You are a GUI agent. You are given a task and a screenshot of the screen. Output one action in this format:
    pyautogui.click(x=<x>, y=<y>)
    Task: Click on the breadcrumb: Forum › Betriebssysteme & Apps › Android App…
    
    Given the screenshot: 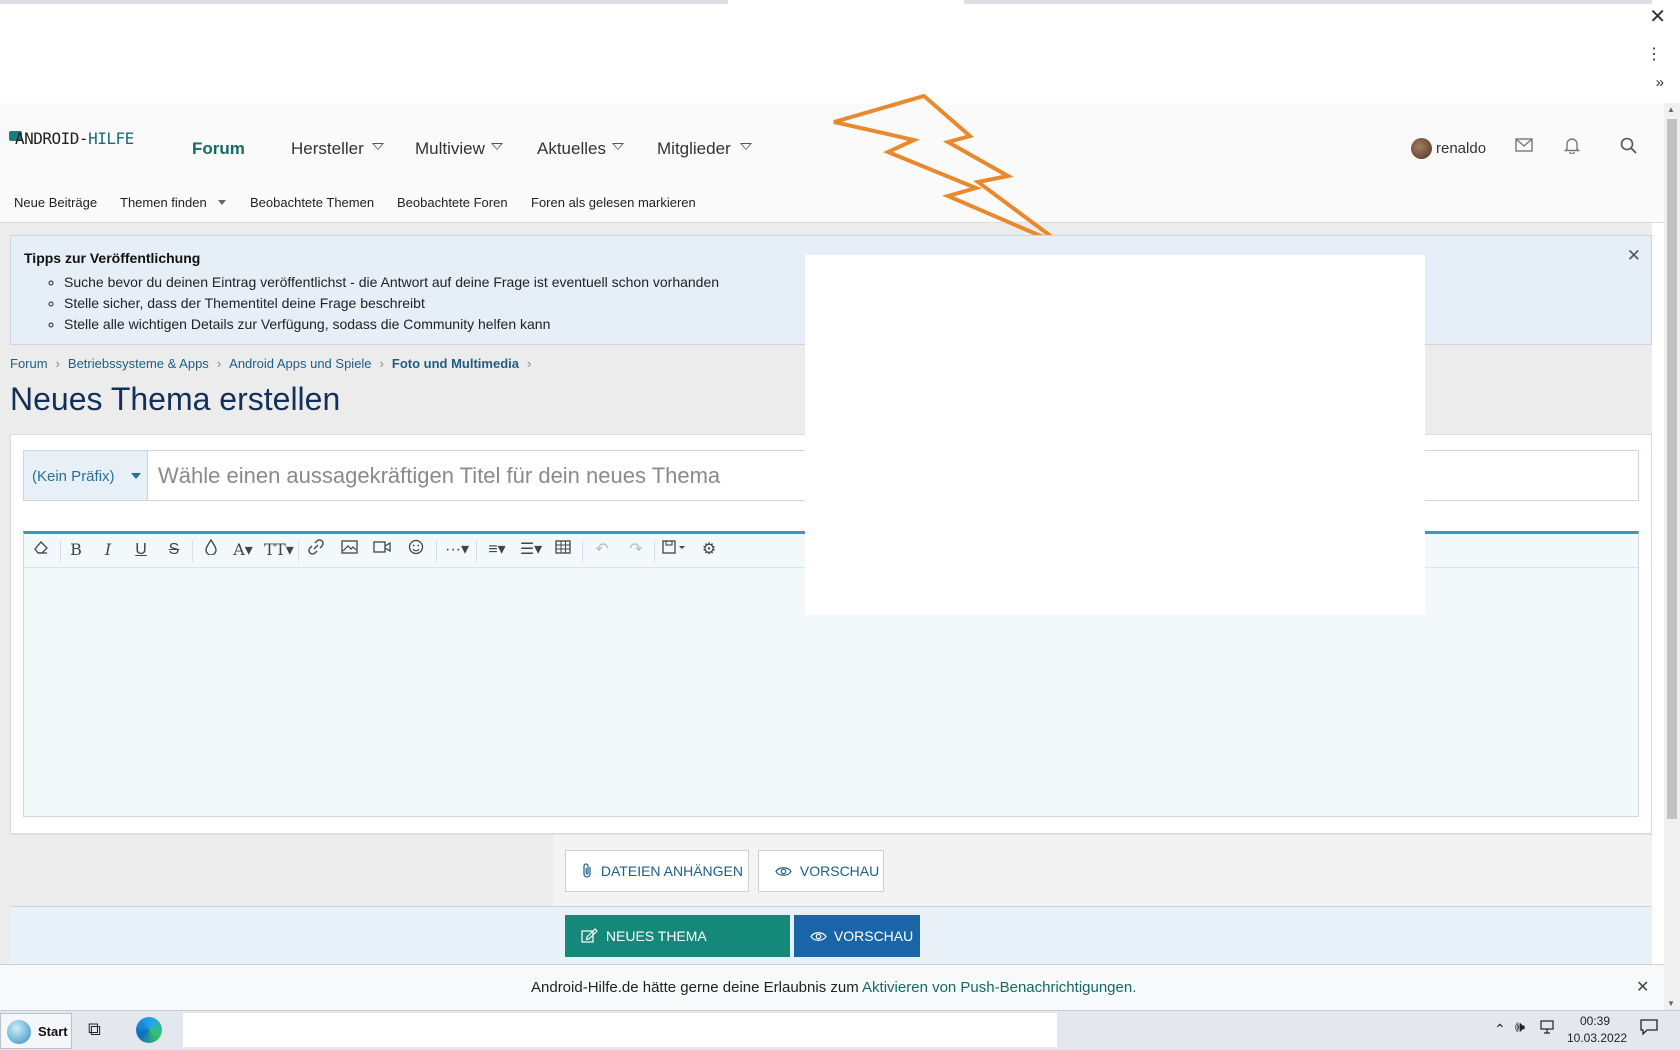 What is the action you would take?
    pyautogui.click(x=274, y=363)
    